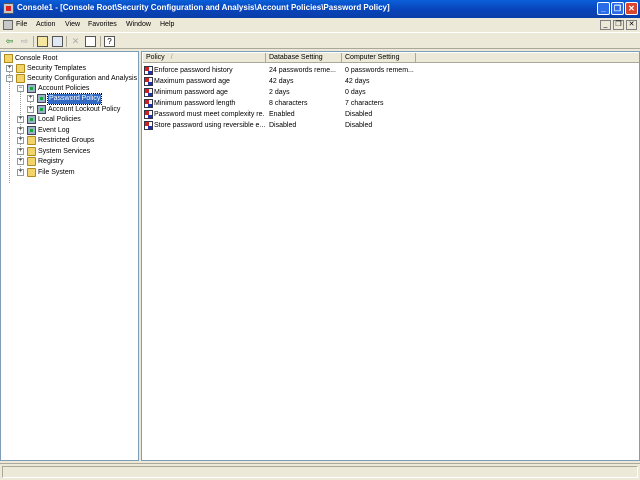 Image resolution: width=640 pixels, height=480 pixels. I want to click on status-panel, so click(320, 472).